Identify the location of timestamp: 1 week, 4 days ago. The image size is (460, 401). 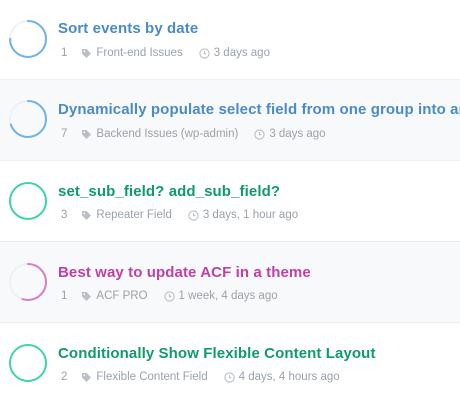
(228, 296).